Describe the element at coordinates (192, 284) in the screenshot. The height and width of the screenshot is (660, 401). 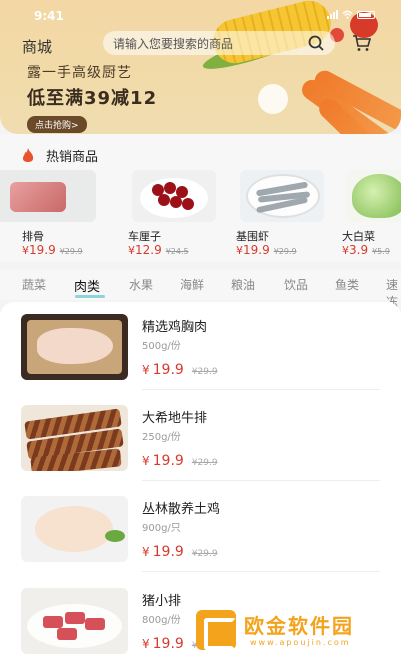
I see `tab-seafood: 海鲜` at that location.